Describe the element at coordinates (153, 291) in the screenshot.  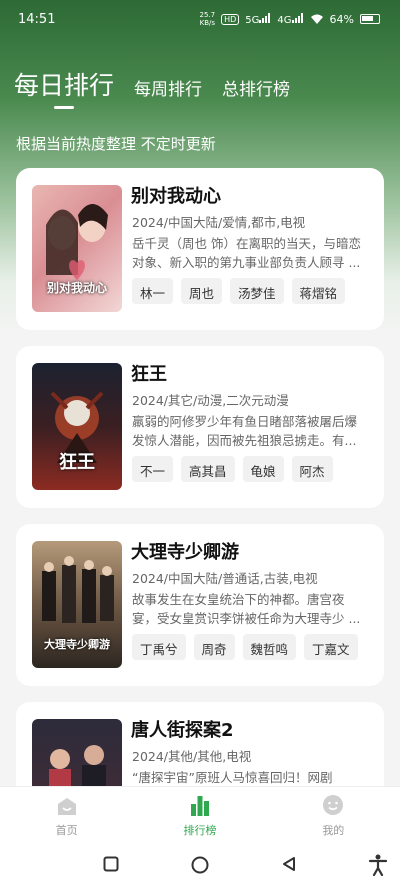
I see `cast-tag: 林一` at that location.